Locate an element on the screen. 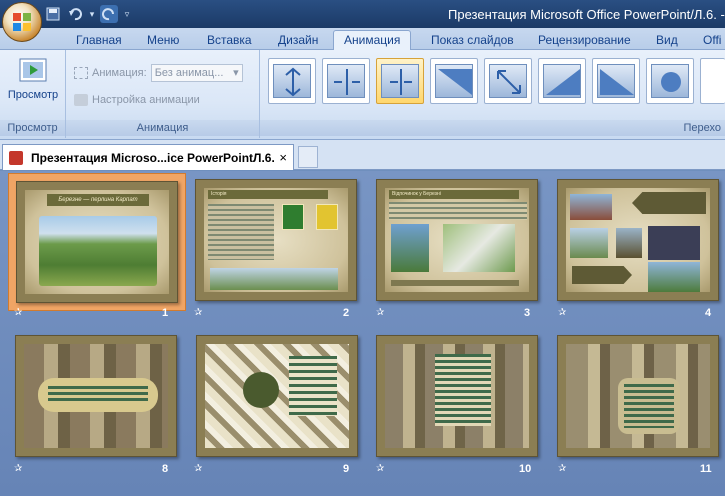  transition-strips-left-down is located at coordinates (454, 81).